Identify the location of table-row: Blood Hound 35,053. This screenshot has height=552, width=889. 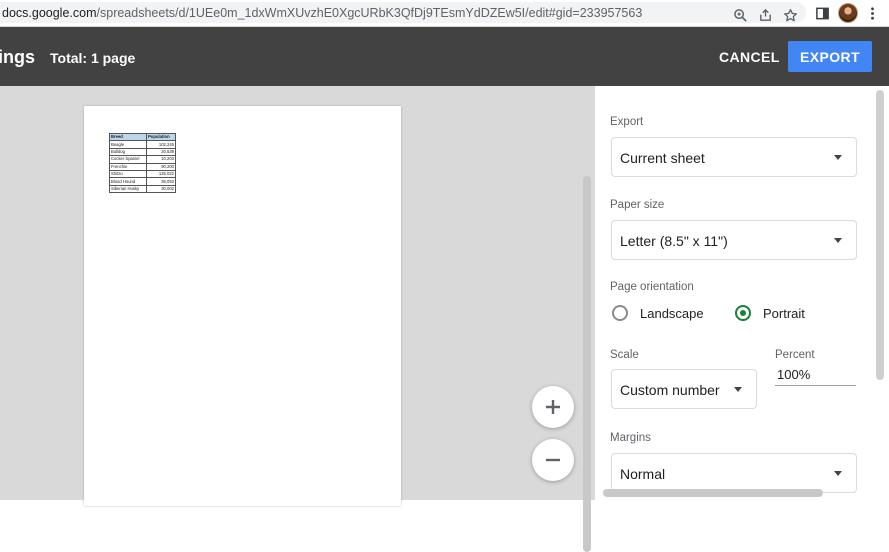
(142, 181).